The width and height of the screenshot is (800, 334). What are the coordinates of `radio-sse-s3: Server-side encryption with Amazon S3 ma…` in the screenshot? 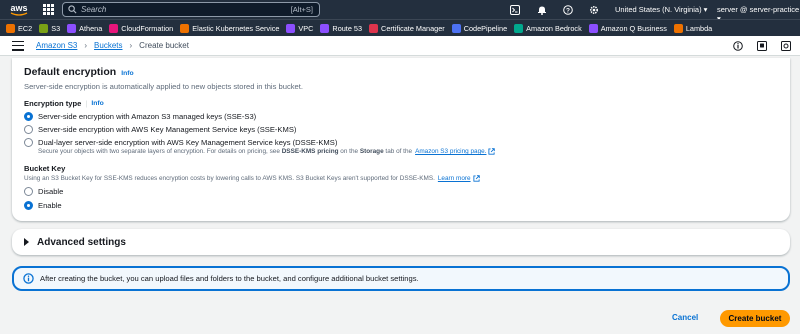 It's located at (401, 116).